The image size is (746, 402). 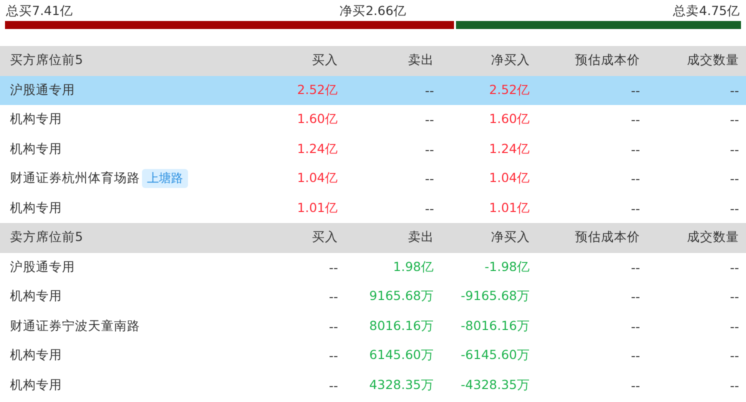 I want to click on table-row: 财通证券宁波天童南路 -- 8016.16万 -8016.16万 -- --, so click(x=373, y=326).